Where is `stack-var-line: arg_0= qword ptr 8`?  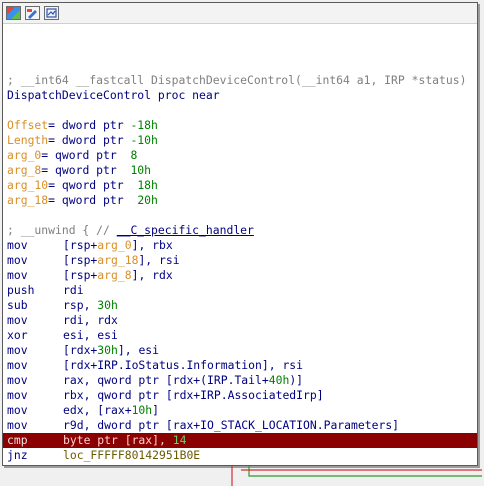 stack-var-line: arg_0= qword ptr 8 is located at coordinates (242, 155).